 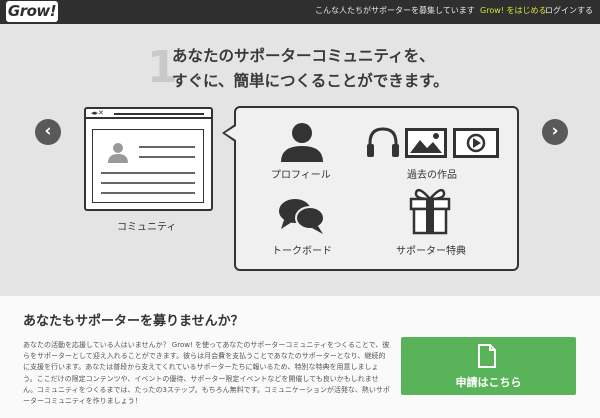 What do you see at coordinates (118, 153) in the screenshot?
I see `user-icon` at bounding box center [118, 153].